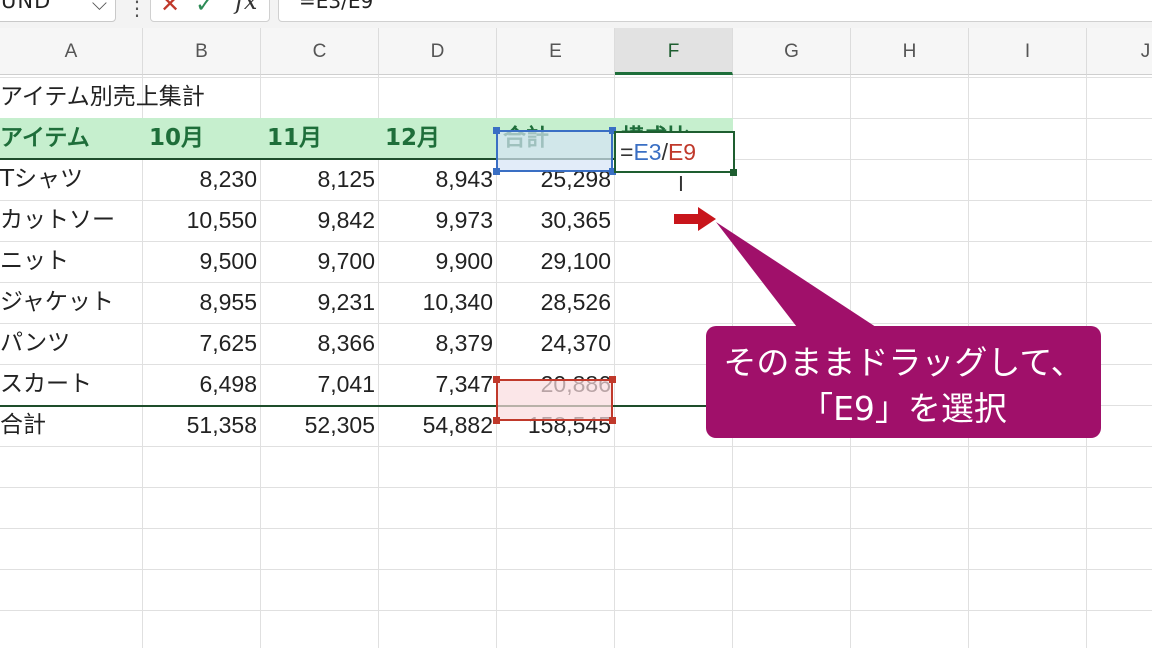 The image size is (1152, 648). What do you see at coordinates (202, 51) in the screenshot?
I see `column-header-b: B` at bounding box center [202, 51].